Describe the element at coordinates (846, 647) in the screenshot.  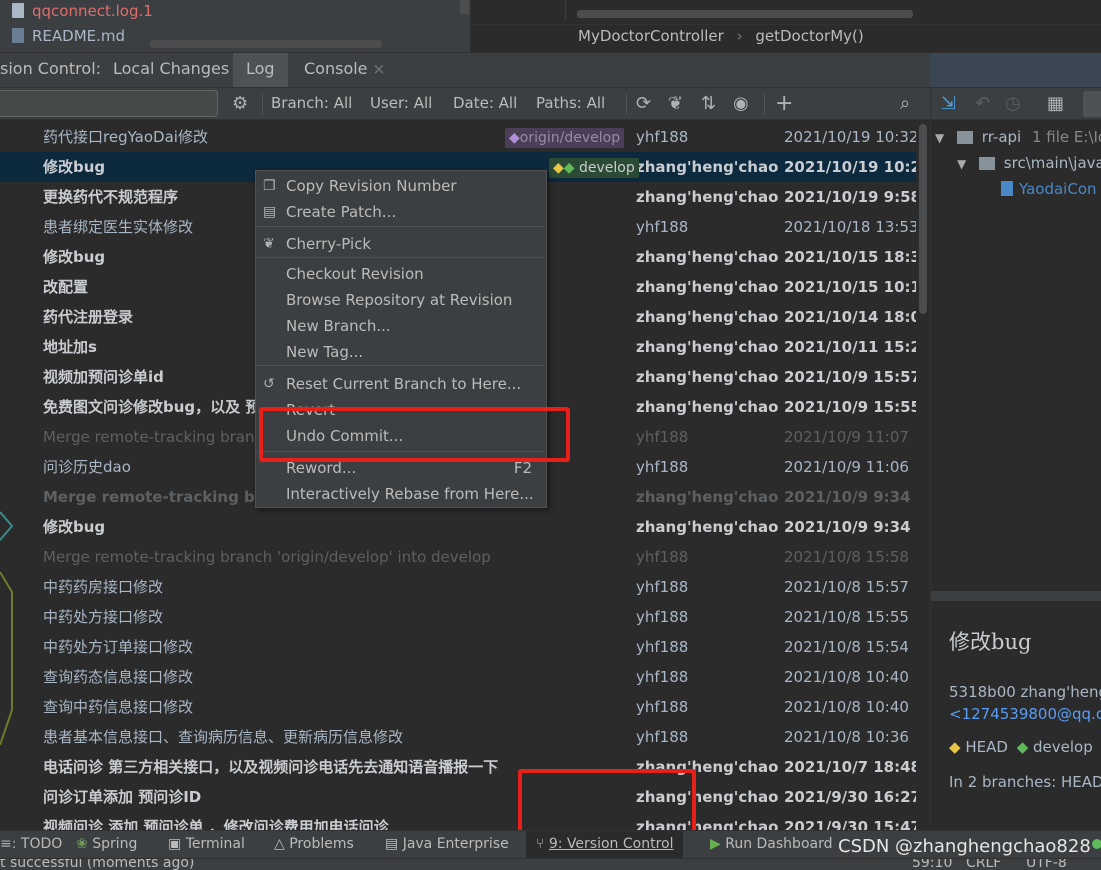
I see `commit-date: 2021/10/8 15:54` at that location.